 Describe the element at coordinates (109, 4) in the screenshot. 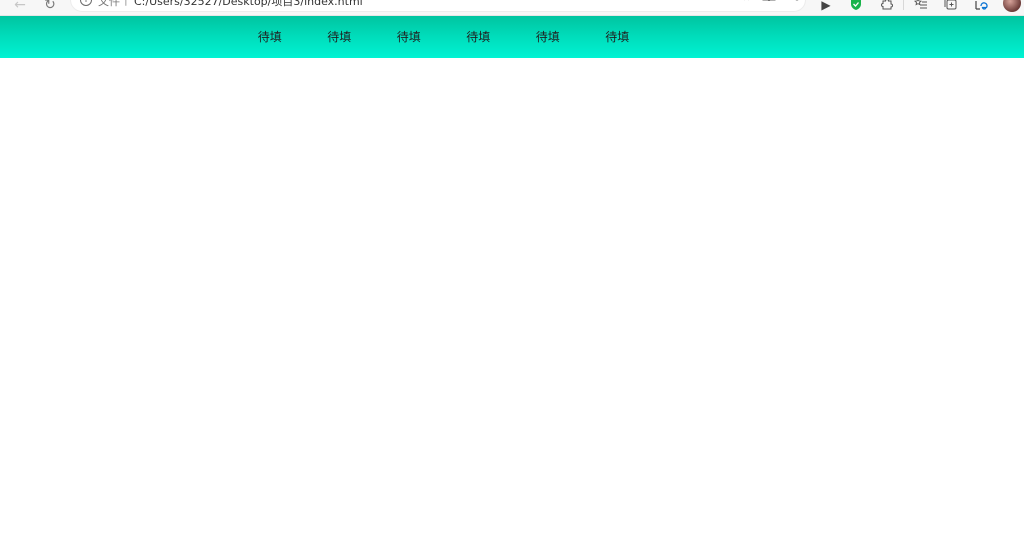

I see `address-scheme-label: 文件` at that location.